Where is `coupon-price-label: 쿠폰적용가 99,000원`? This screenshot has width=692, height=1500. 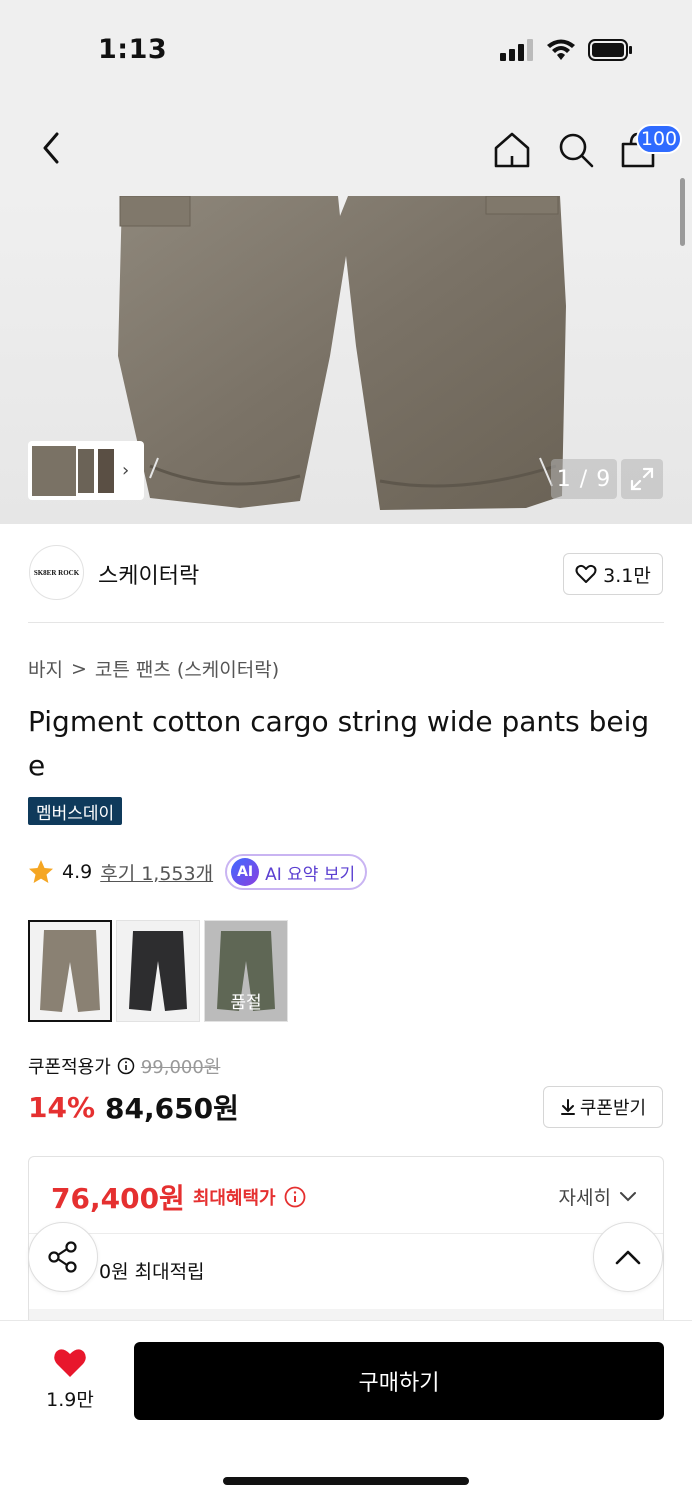
coupon-price-label: 쿠폰적용가 99,000원 is located at coordinates (124, 1066).